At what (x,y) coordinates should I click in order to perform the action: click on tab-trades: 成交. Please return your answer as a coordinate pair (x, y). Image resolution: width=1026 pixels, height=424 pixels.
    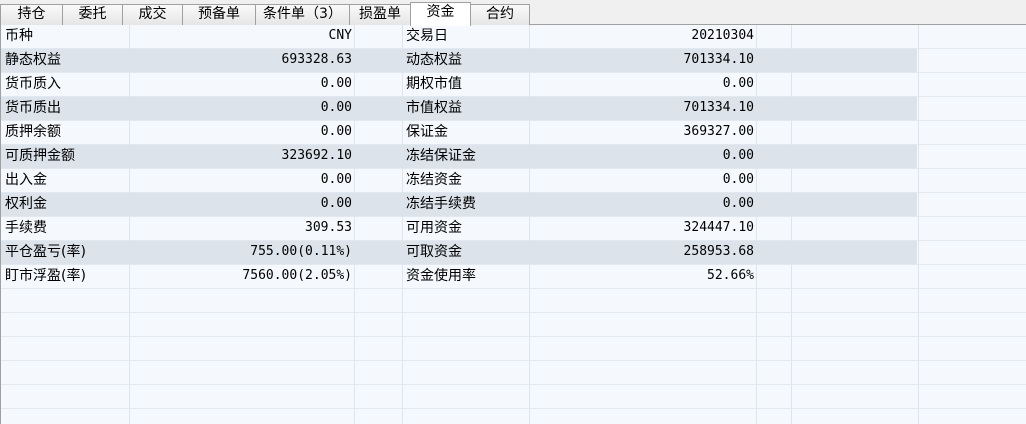
    Looking at the image, I should click on (152, 14).